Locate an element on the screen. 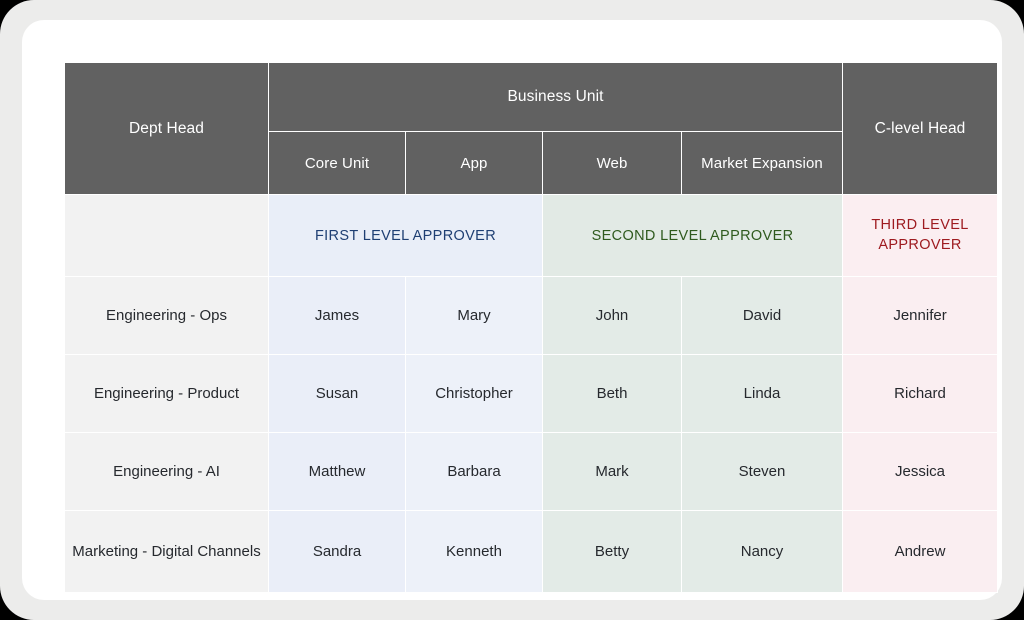 This screenshot has width=1024, height=620. approver-band-blank-cell is located at coordinates (166, 235).